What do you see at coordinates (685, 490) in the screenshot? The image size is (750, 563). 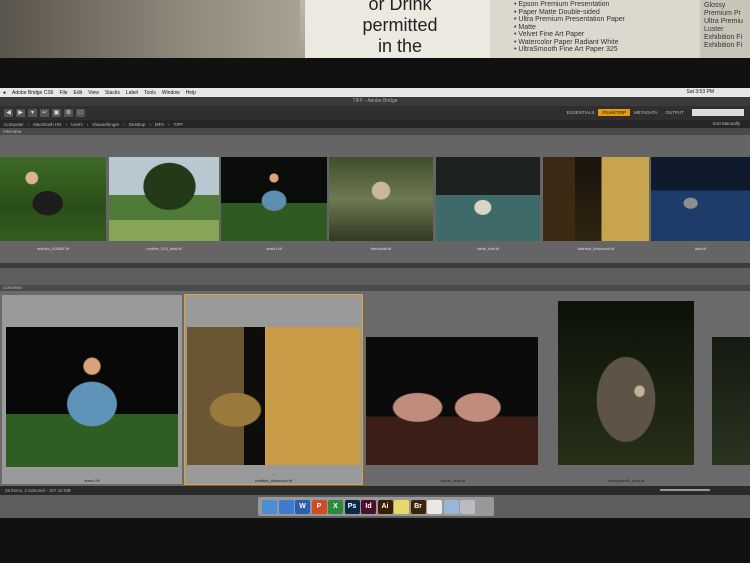 I see `thumbnail-size-slider` at bounding box center [685, 490].